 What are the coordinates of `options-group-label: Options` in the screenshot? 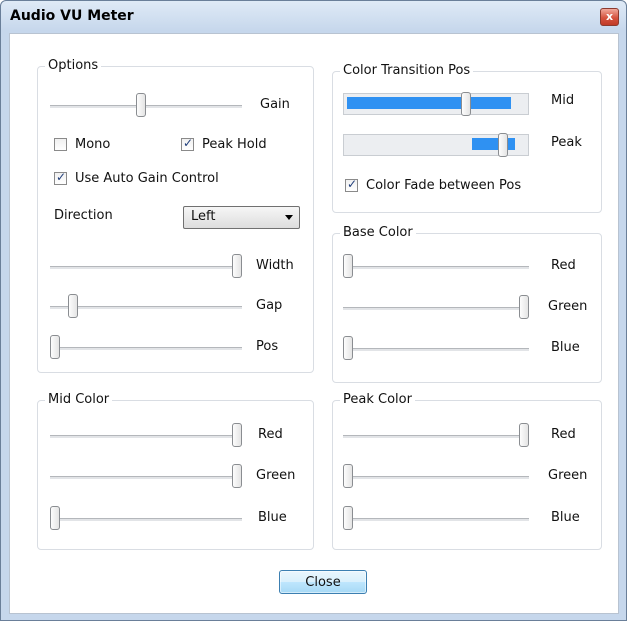 It's located at (73, 66).